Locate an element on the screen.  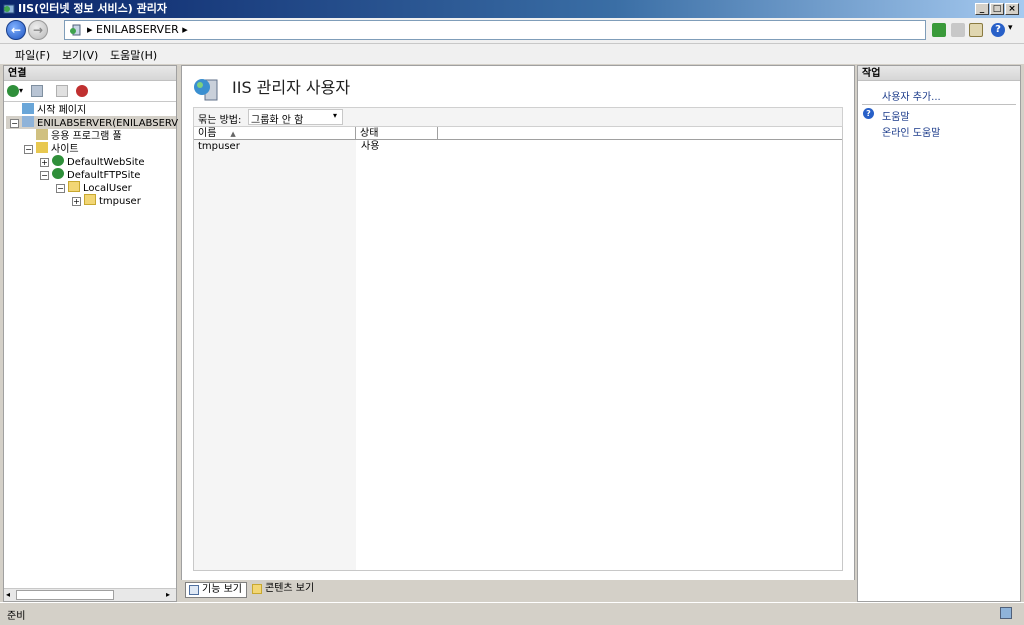
tab-features-view: 기능 보기 is located at coordinates (216, 590).